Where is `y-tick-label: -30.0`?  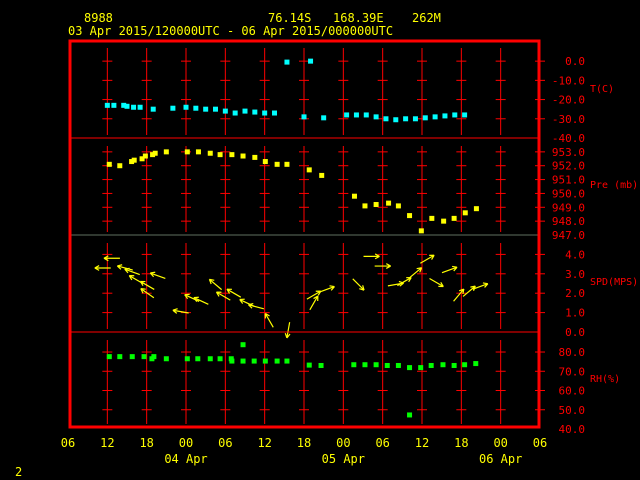 y-tick-label: -30.0 is located at coordinates (568, 119).